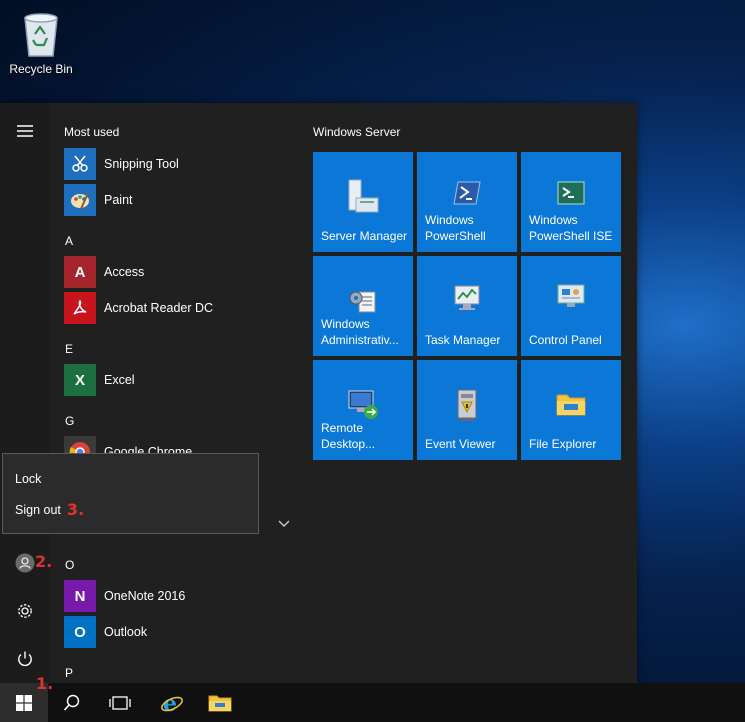 The height and width of the screenshot is (722, 745). I want to click on tile-label: Server Manager, so click(364, 236).